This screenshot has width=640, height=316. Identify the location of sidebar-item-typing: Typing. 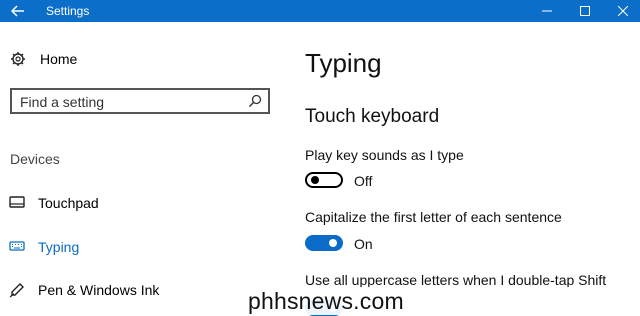
(140, 247).